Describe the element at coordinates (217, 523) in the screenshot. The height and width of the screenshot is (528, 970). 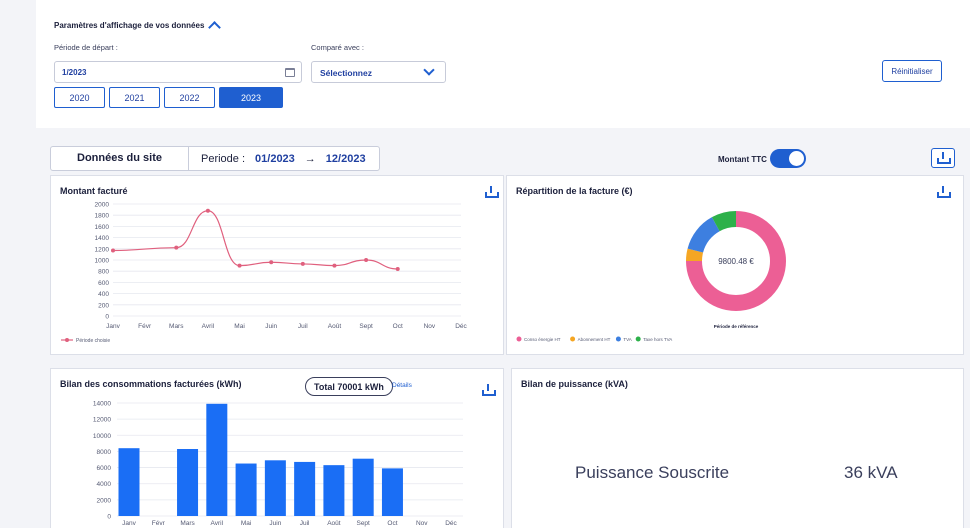
I see `x-tick-label: Avril` at that location.